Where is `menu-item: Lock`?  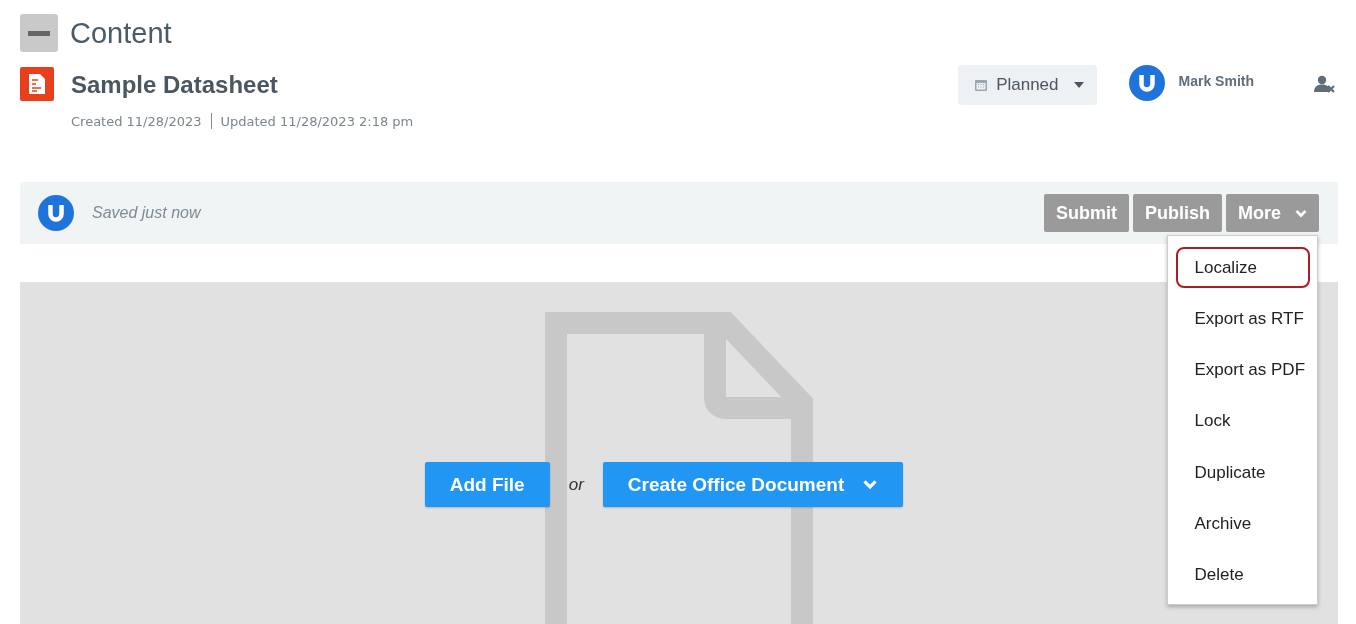 menu-item: Lock is located at coordinates (1242, 421).